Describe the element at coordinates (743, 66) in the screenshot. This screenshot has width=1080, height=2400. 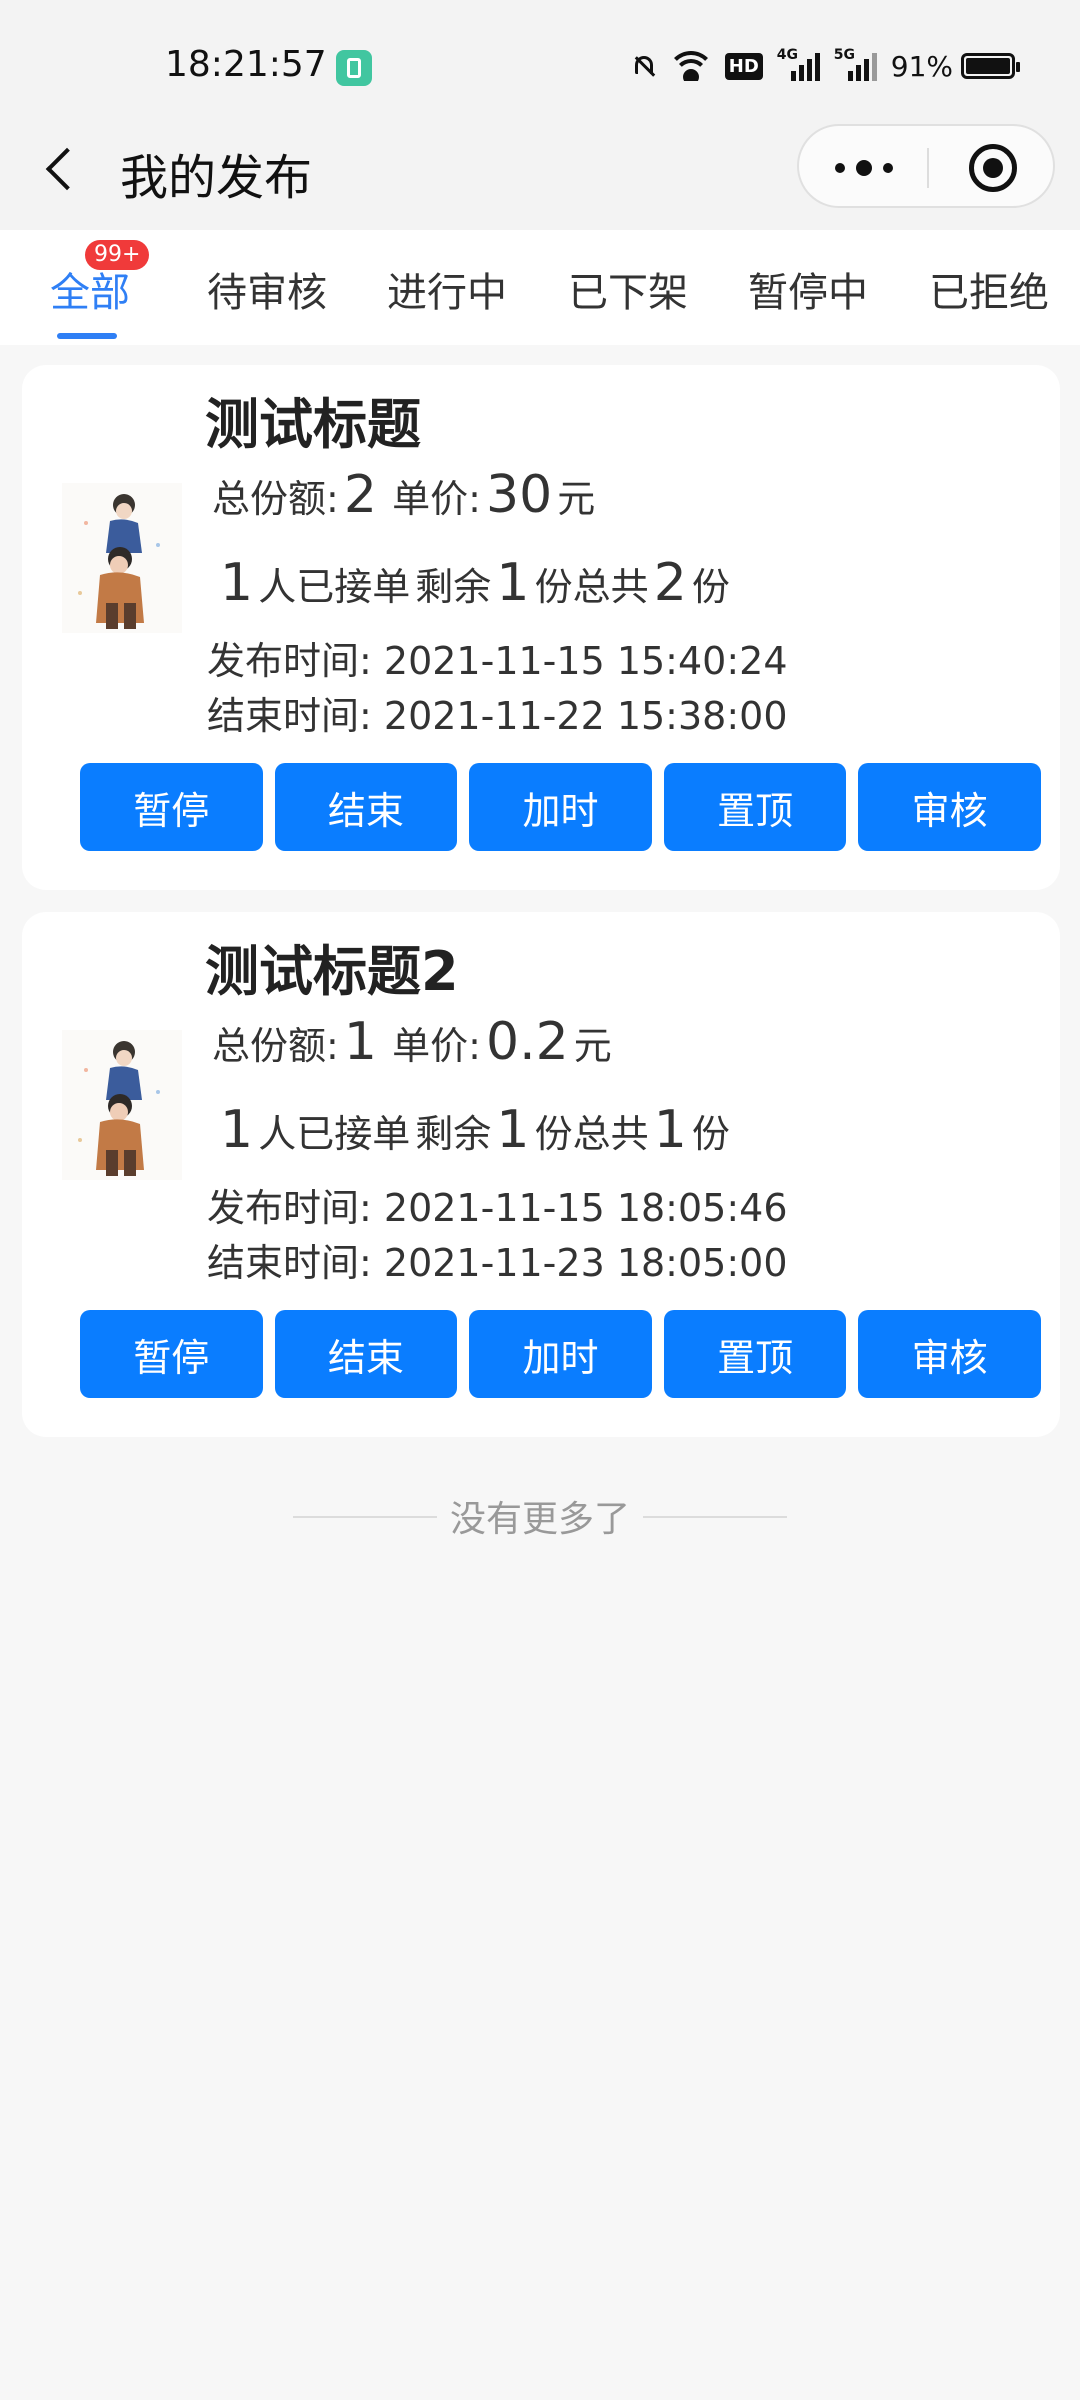
I see `hd-icon: HD` at that location.